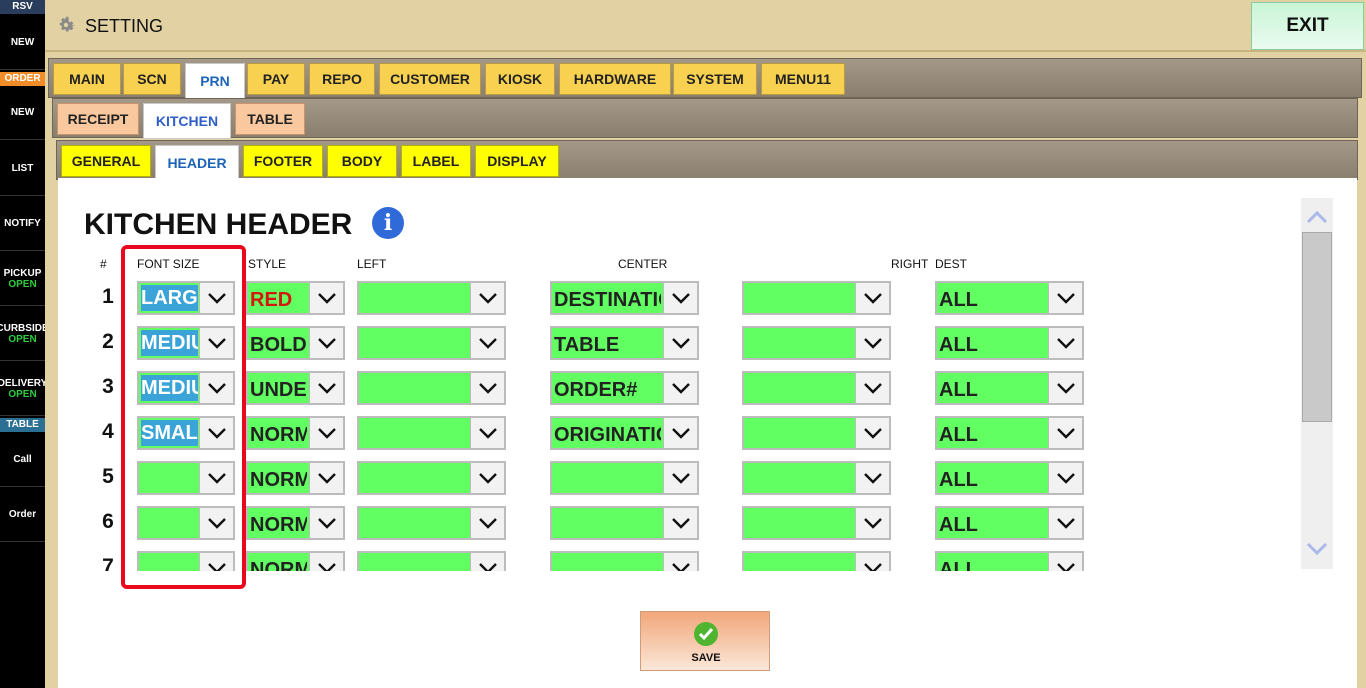 The width and height of the screenshot is (1366, 688). I want to click on sidebar-item-order-new: NEW, so click(22, 113).